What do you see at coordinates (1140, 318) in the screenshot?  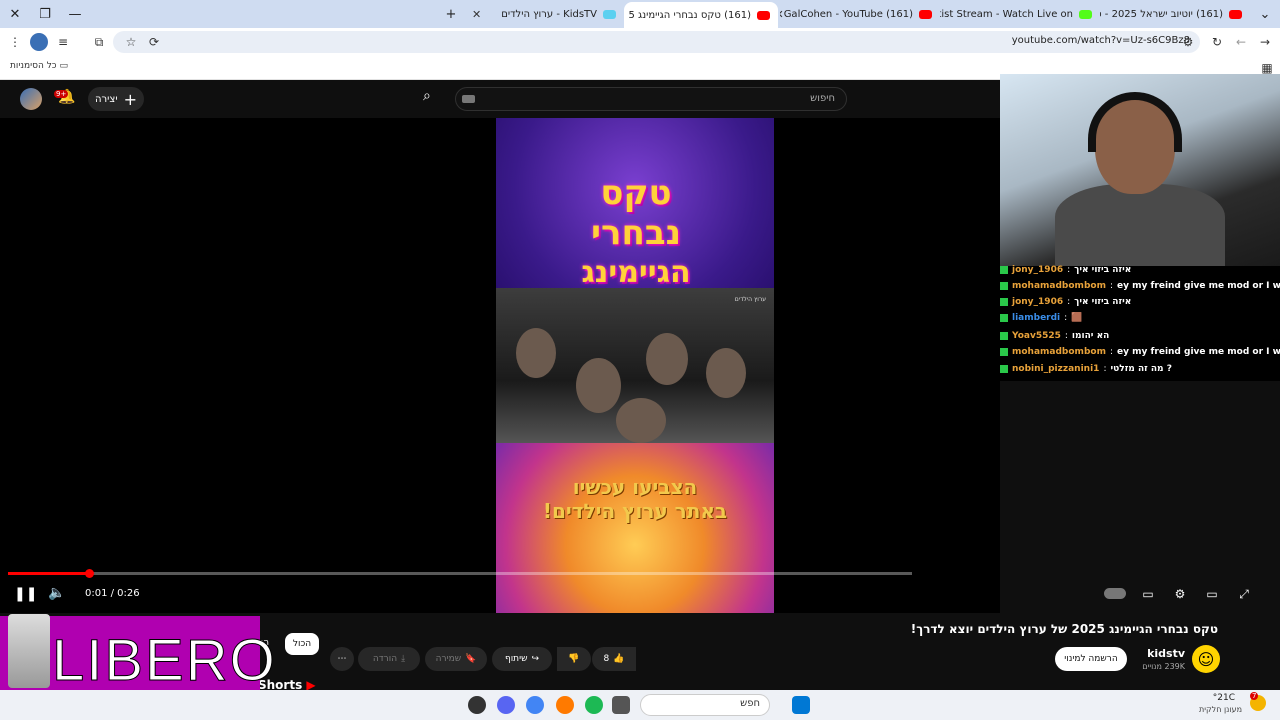 I see `chat-line: liamberdi: 🟫` at bounding box center [1140, 318].